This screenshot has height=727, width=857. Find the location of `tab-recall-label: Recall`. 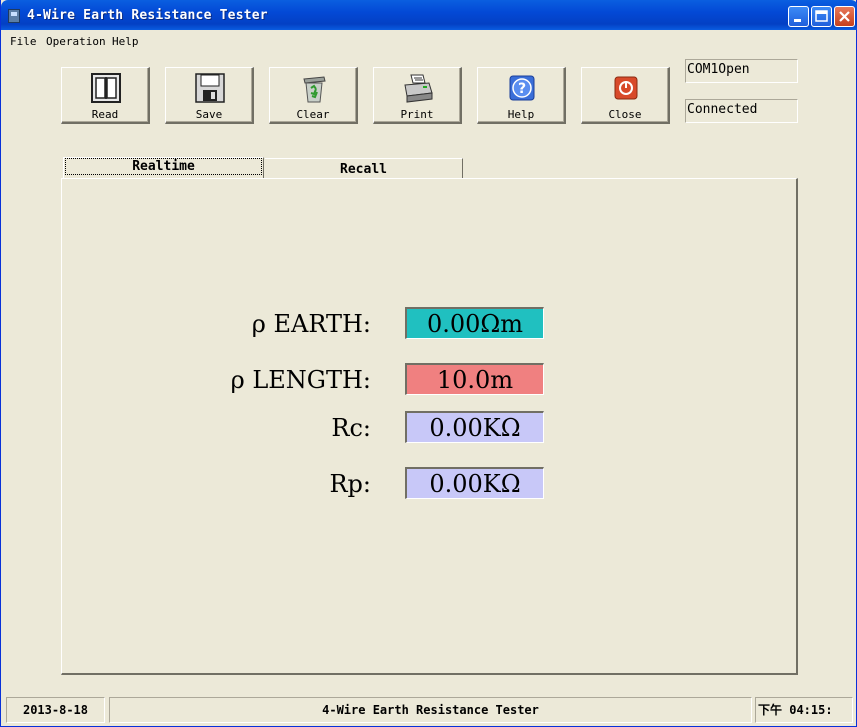

tab-recall-label: Recall is located at coordinates (363, 169).